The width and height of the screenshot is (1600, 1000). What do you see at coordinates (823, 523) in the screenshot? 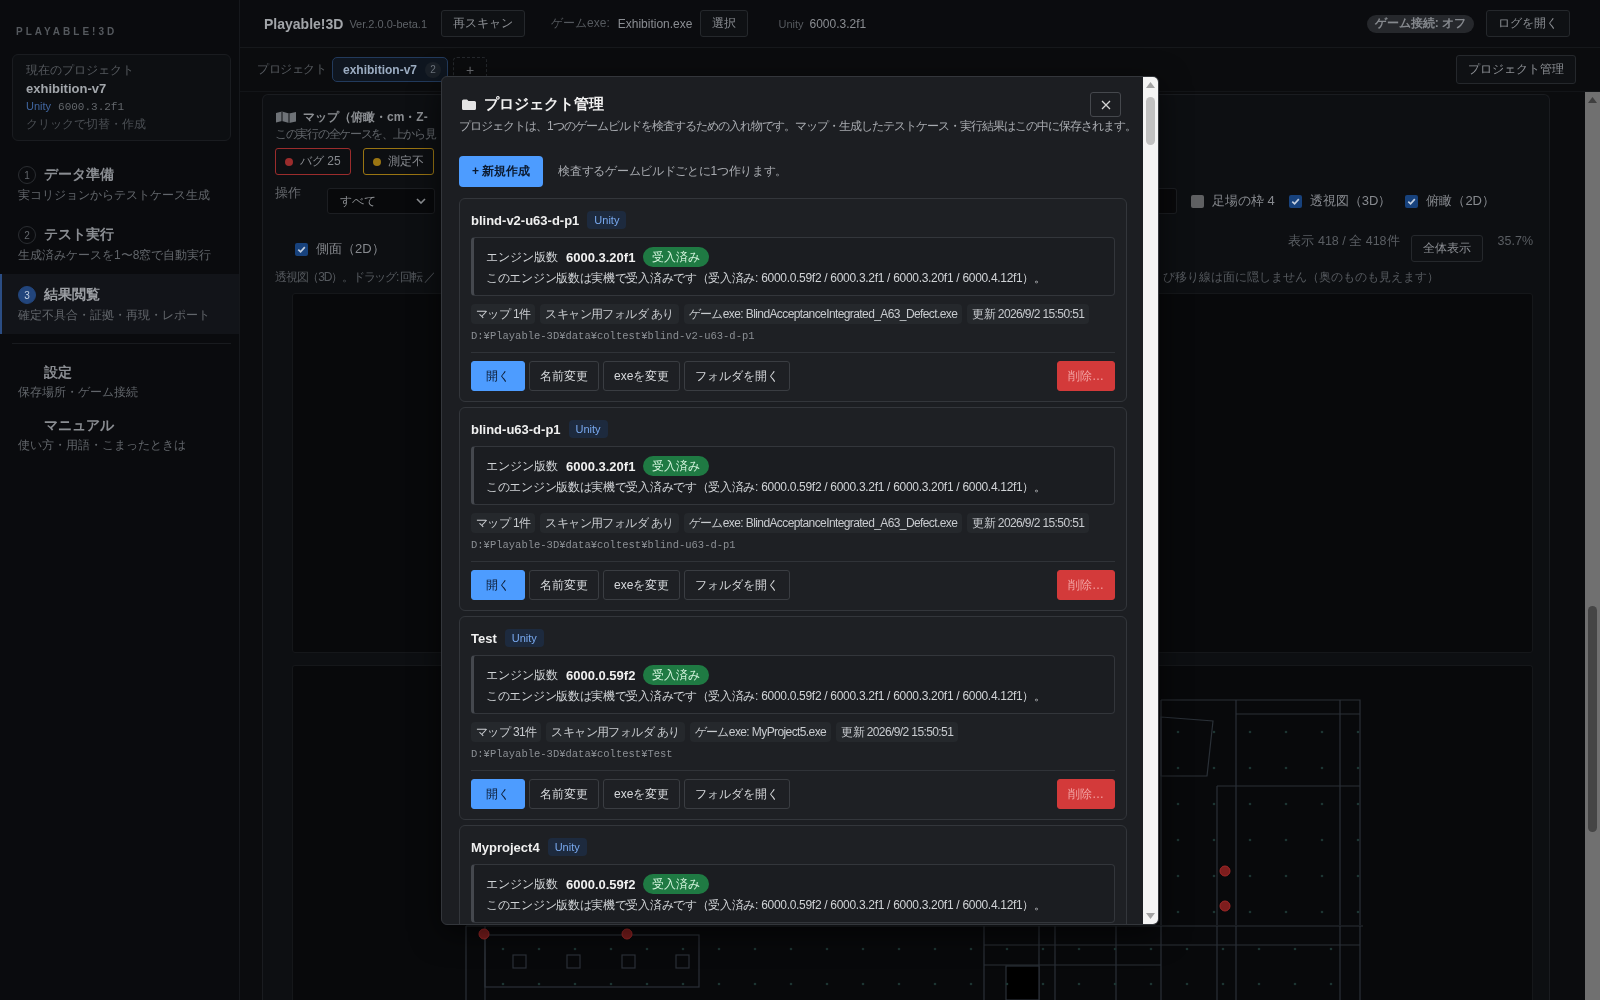
I see `info-chip: ゲームexe: BlindAcceptanceIntegrated_A63_Defect.exe` at bounding box center [823, 523].